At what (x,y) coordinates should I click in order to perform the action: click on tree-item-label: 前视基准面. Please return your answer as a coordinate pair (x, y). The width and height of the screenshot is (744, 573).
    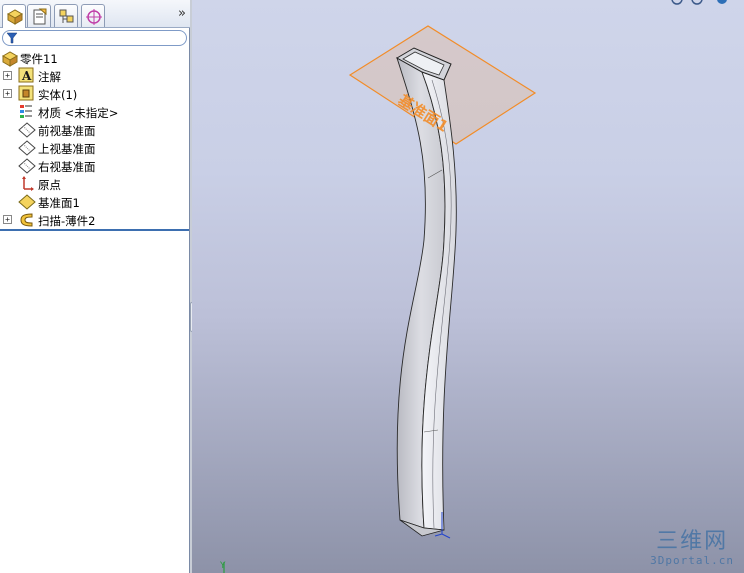
    Looking at the image, I should click on (67, 131).